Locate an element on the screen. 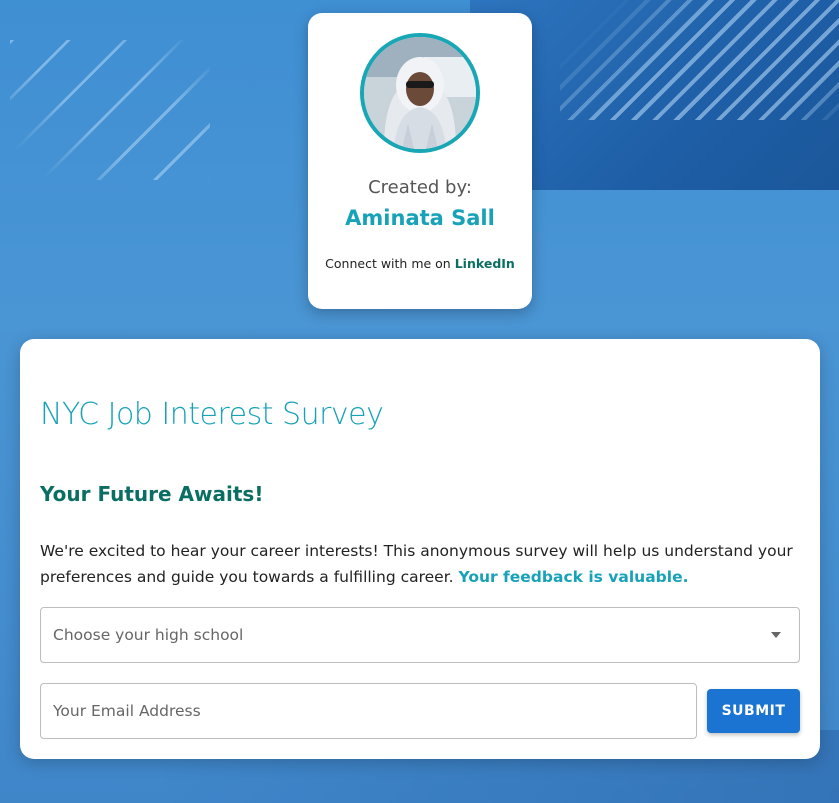 This screenshot has height=803, width=839. connect-line: Connect with me on LinkedIn is located at coordinates (420, 263).